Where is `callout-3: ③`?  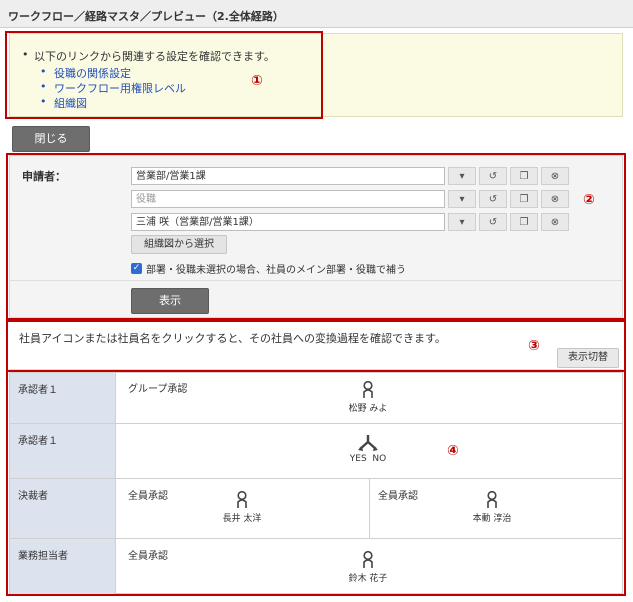
callout-3: ③ is located at coordinates (534, 346).